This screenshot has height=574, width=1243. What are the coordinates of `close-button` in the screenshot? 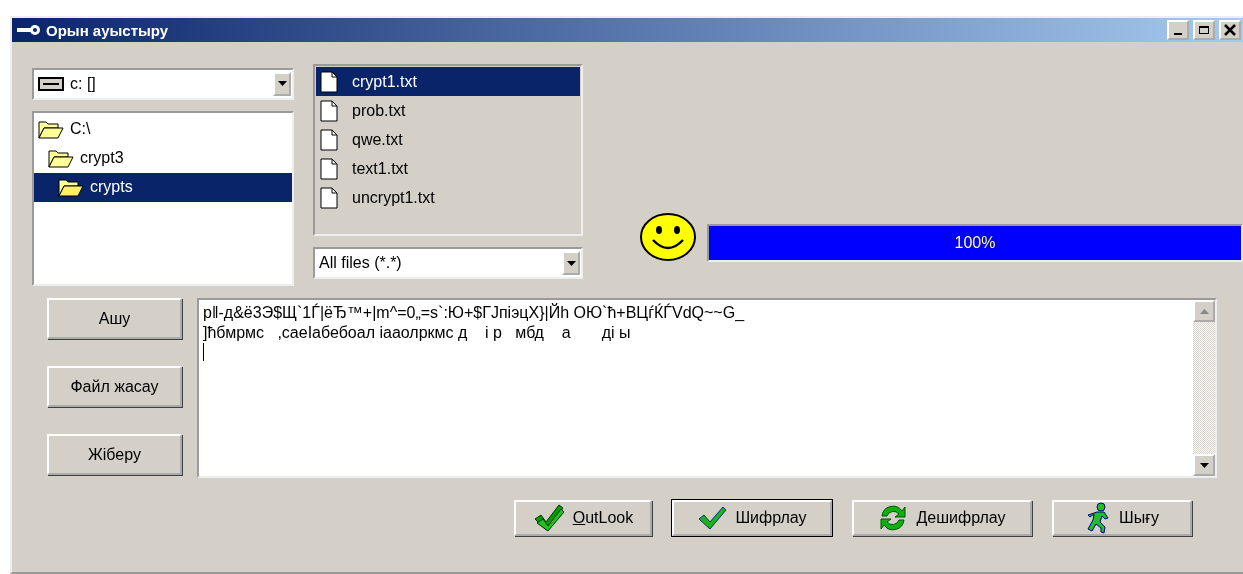 It's located at (1230, 30).